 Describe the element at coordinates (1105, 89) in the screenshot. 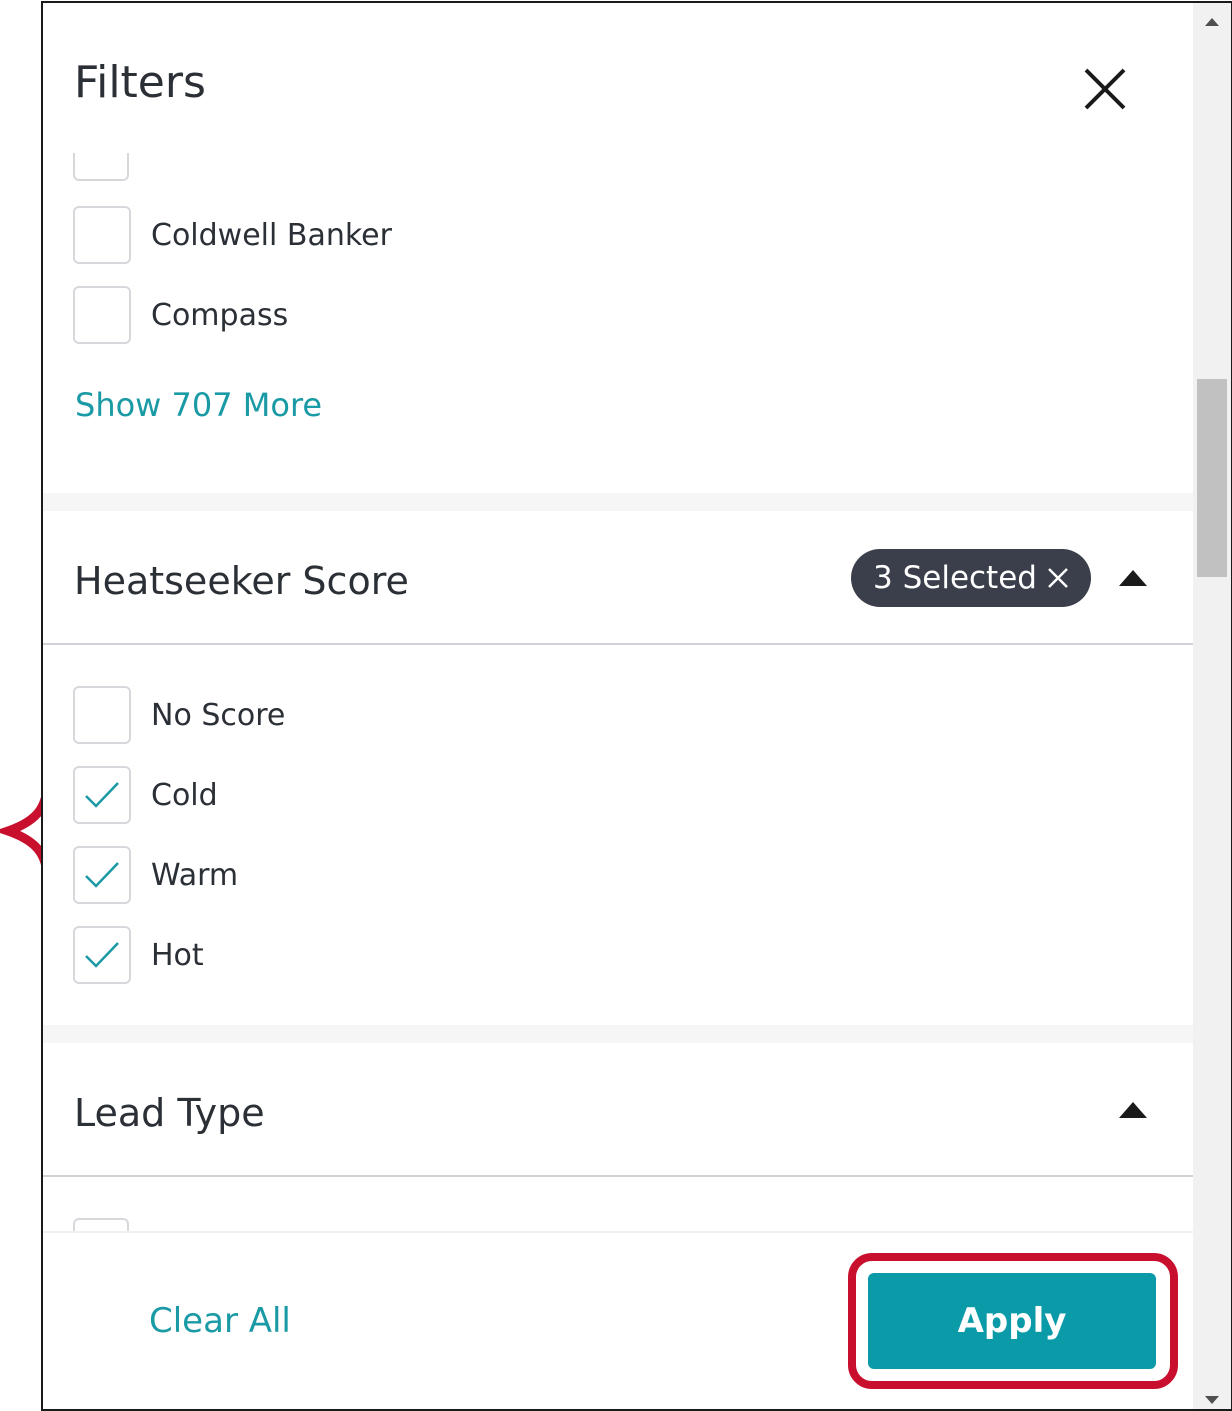

I see `close-icon` at that location.